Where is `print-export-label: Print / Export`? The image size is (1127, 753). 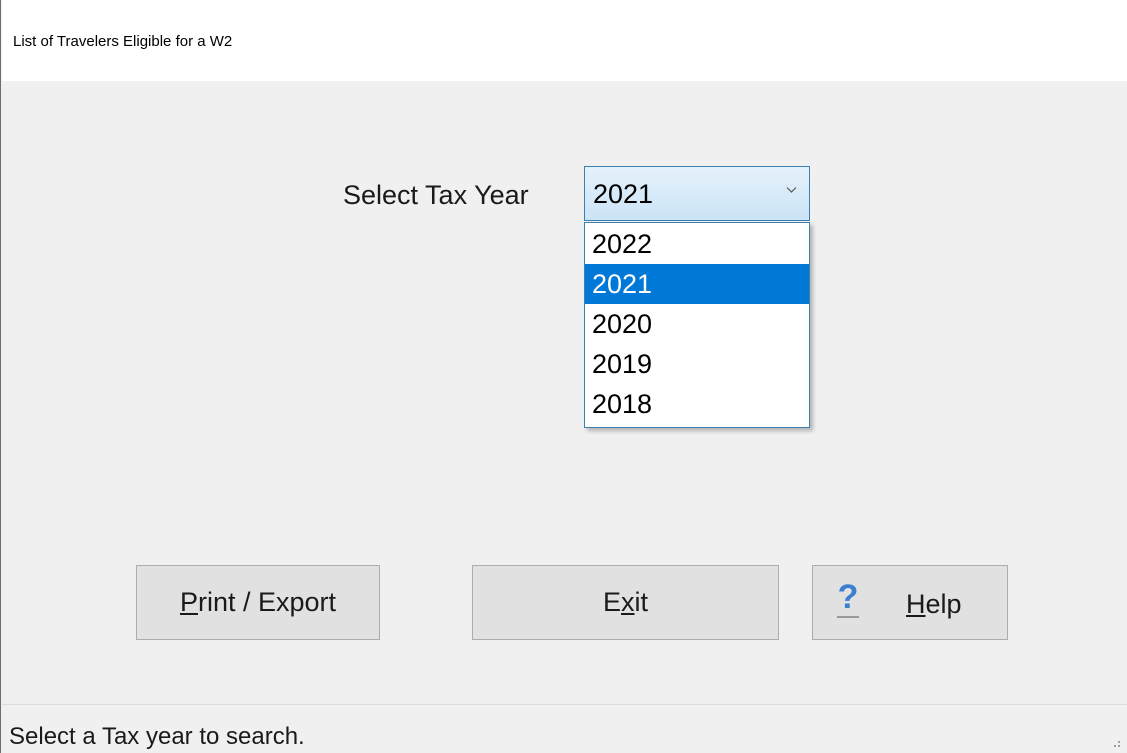 print-export-label: Print / Export is located at coordinates (258, 602).